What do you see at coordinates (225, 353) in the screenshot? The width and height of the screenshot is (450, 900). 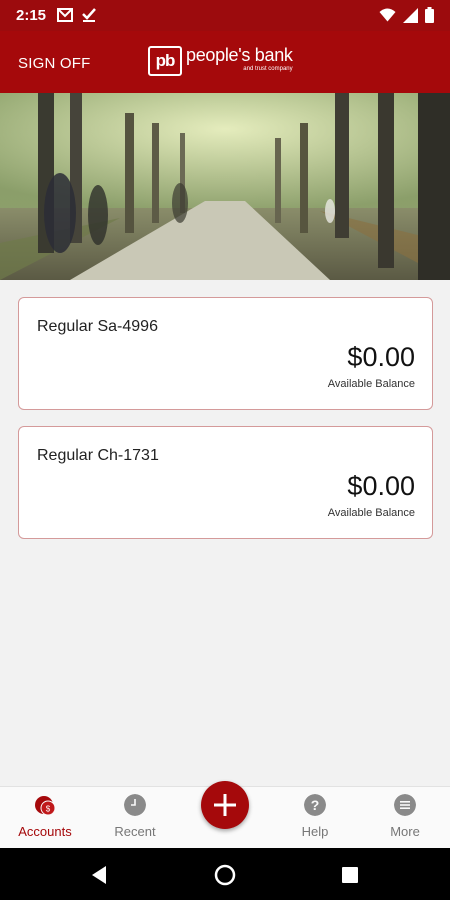 I see `account-card: Regular Sa-4996 $0.00 Available Balance` at bounding box center [225, 353].